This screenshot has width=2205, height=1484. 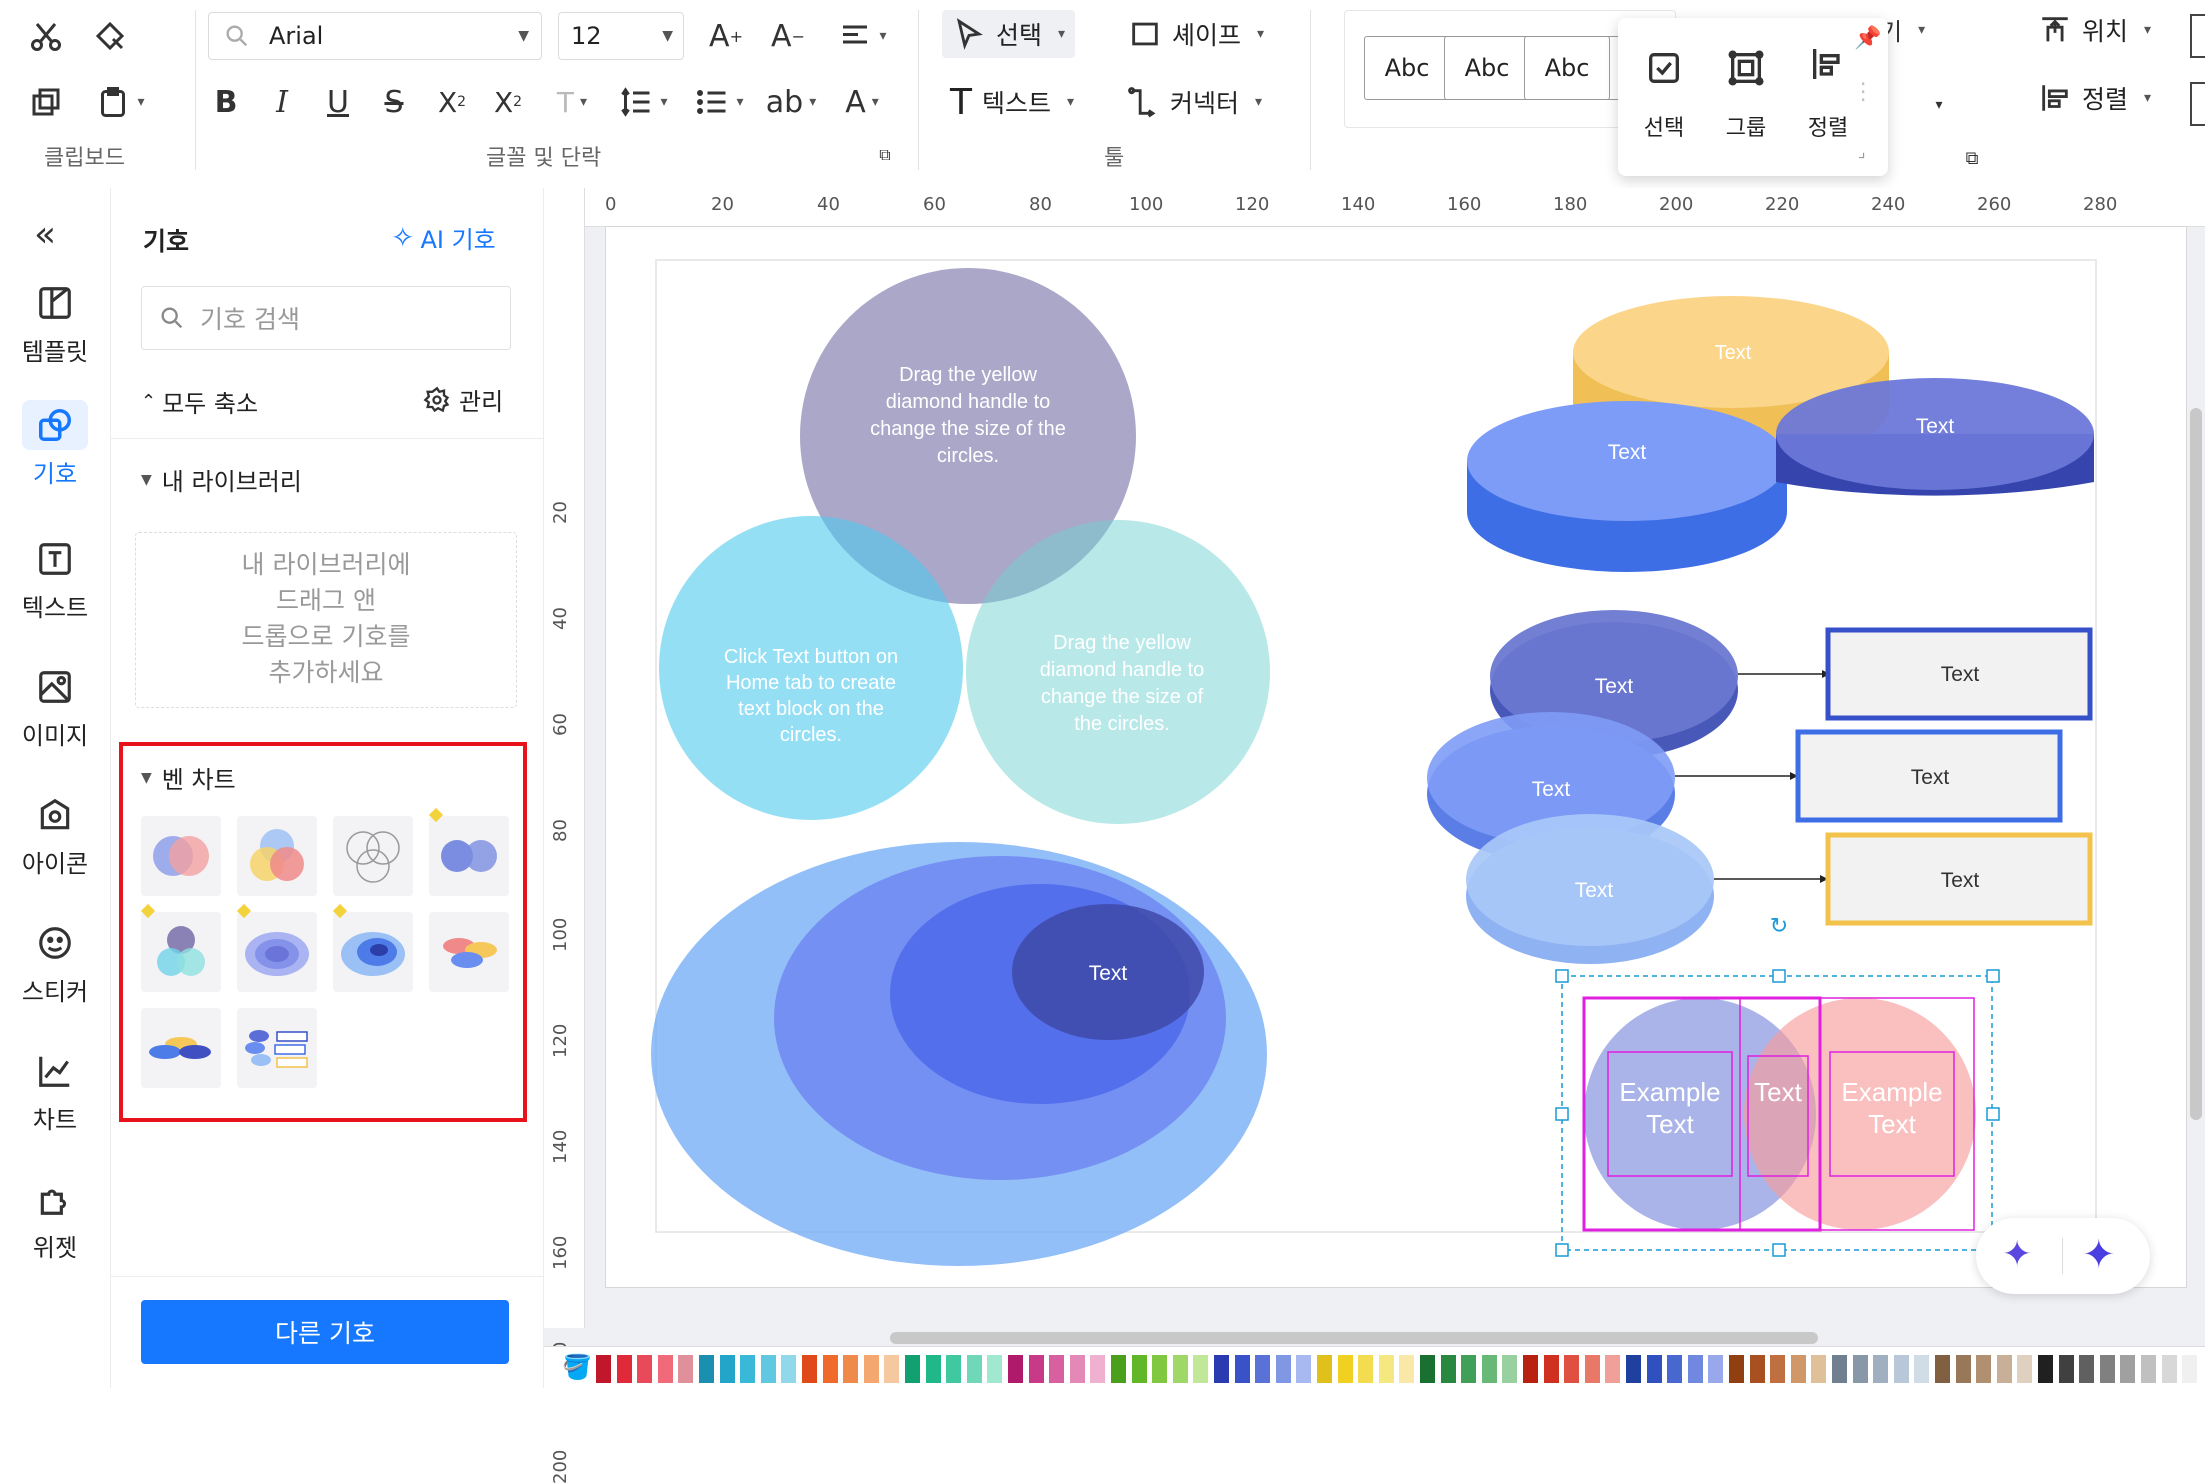 I want to click on rotate-handle-icon: ↻, so click(x=1779, y=926).